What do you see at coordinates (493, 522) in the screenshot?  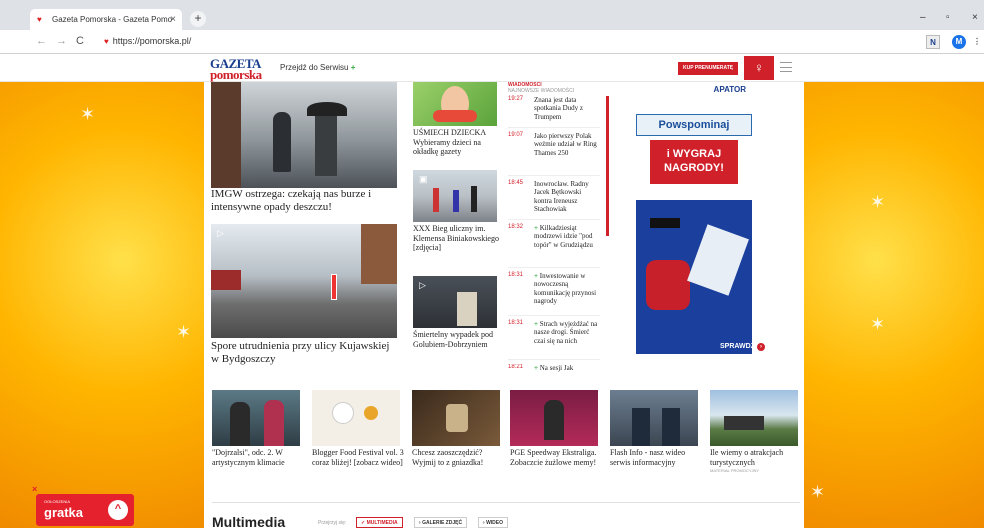 I see `tab-video: › WIDEO` at bounding box center [493, 522].